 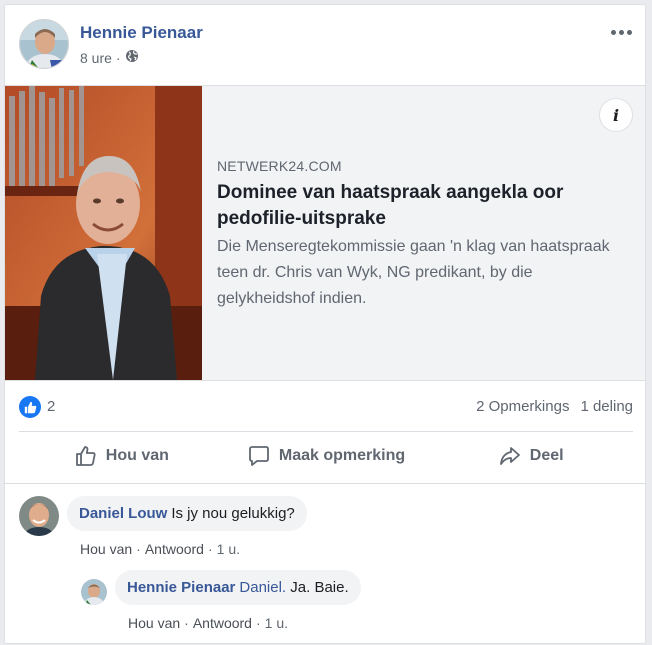 What do you see at coordinates (228, 549) in the screenshot?
I see `comment-time: 1 u.` at bounding box center [228, 549].